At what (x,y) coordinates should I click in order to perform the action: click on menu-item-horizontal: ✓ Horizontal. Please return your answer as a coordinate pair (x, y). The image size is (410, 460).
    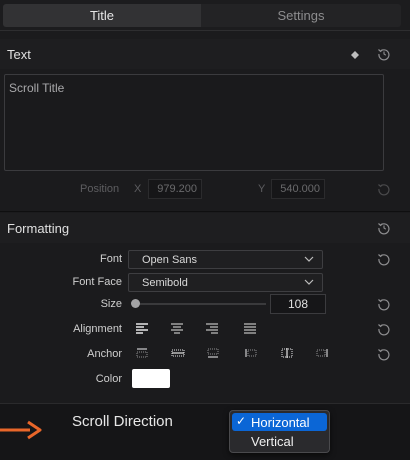
    Looking at the image, I should click on (279, 422).